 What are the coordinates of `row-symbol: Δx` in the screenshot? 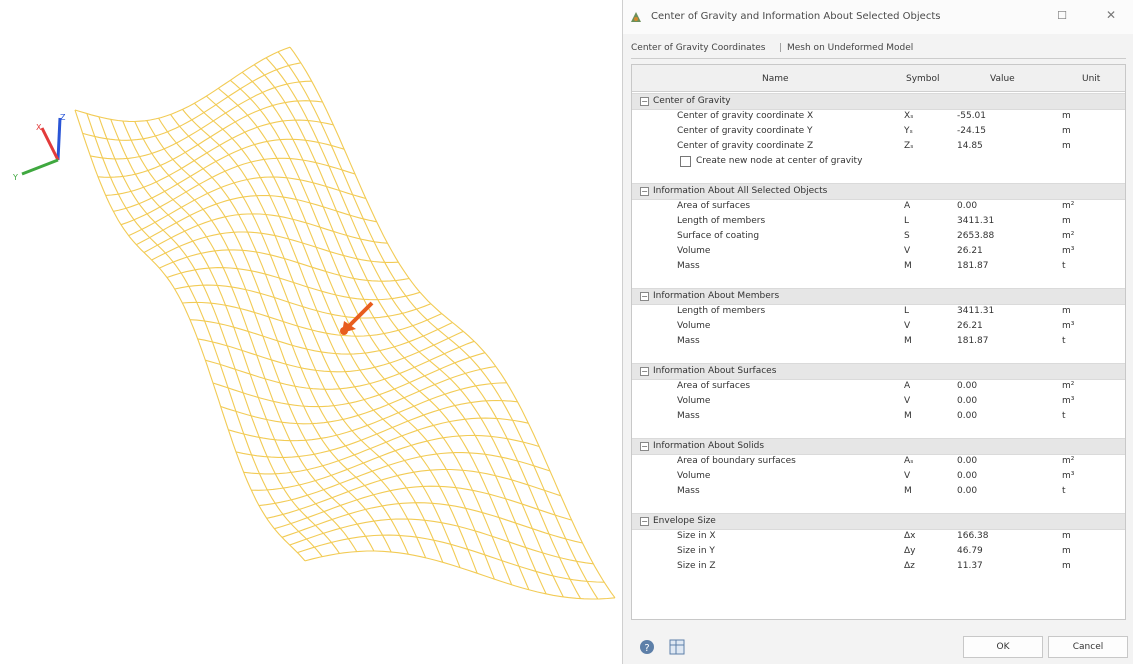 It's located at (910, 536).